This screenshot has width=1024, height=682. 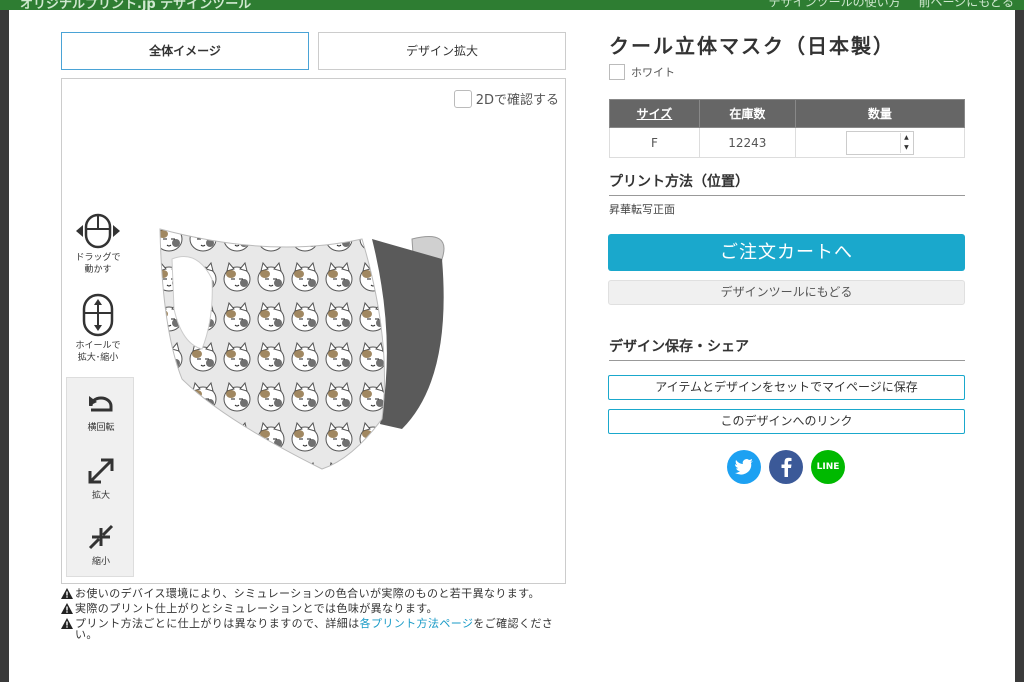 What do you see at coordinates (442, 51) in the screenshot?
I see `tab-design-zoom: デザイン拡大` at bounding box center [442, 51].